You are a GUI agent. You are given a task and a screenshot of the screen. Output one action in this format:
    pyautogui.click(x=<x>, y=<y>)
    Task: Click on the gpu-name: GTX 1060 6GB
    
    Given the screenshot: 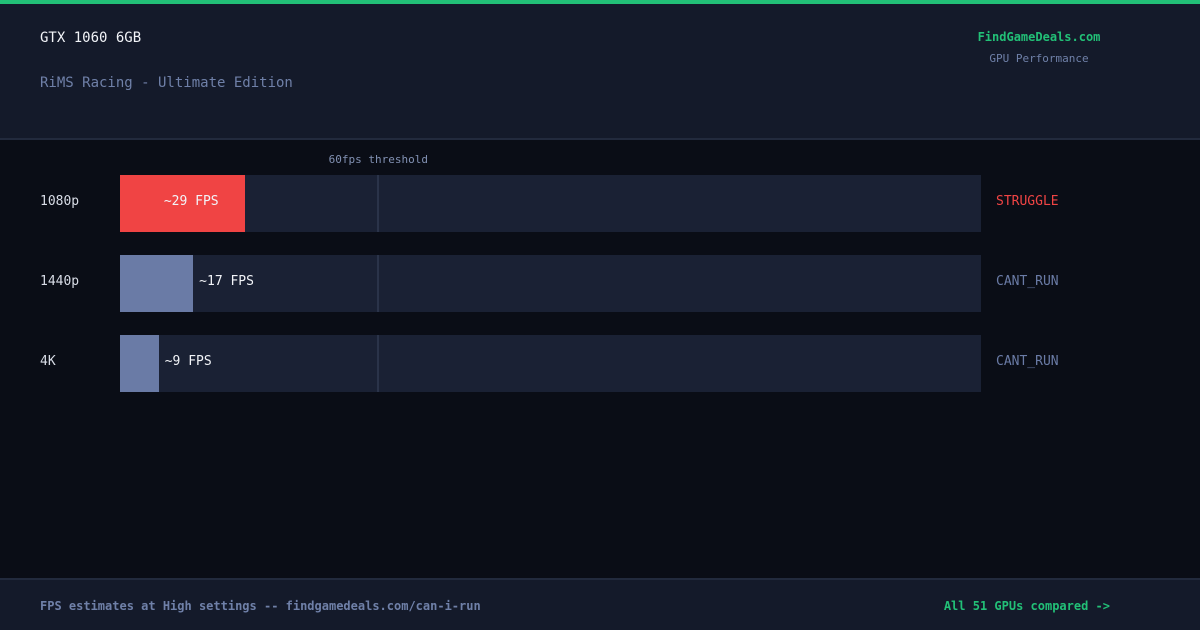 What is the action you would take?
    pyautogui.click(x=91, y=38)
    